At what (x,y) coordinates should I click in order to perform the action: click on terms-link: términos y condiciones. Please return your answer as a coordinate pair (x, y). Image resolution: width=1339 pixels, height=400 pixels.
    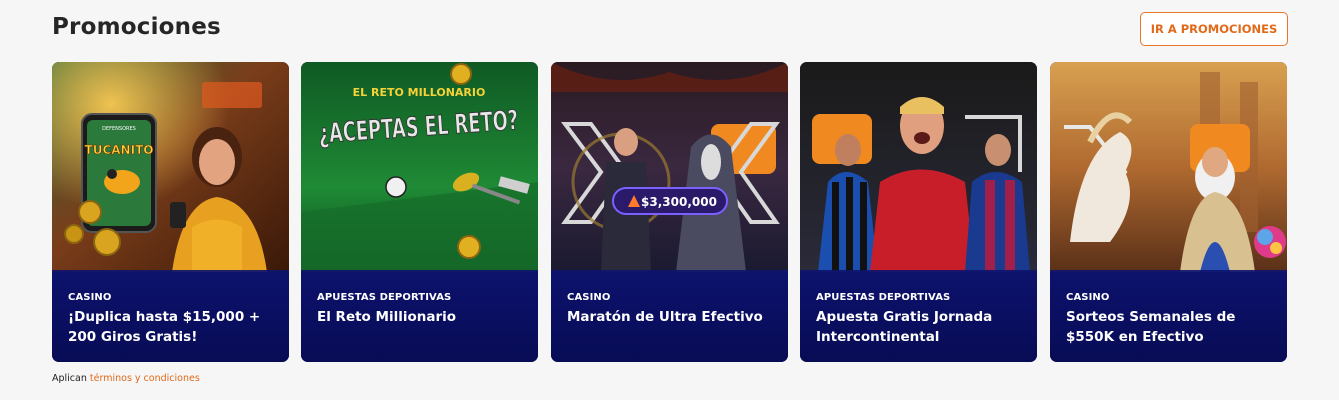
    Looking at the image, I should click on (145, 378).